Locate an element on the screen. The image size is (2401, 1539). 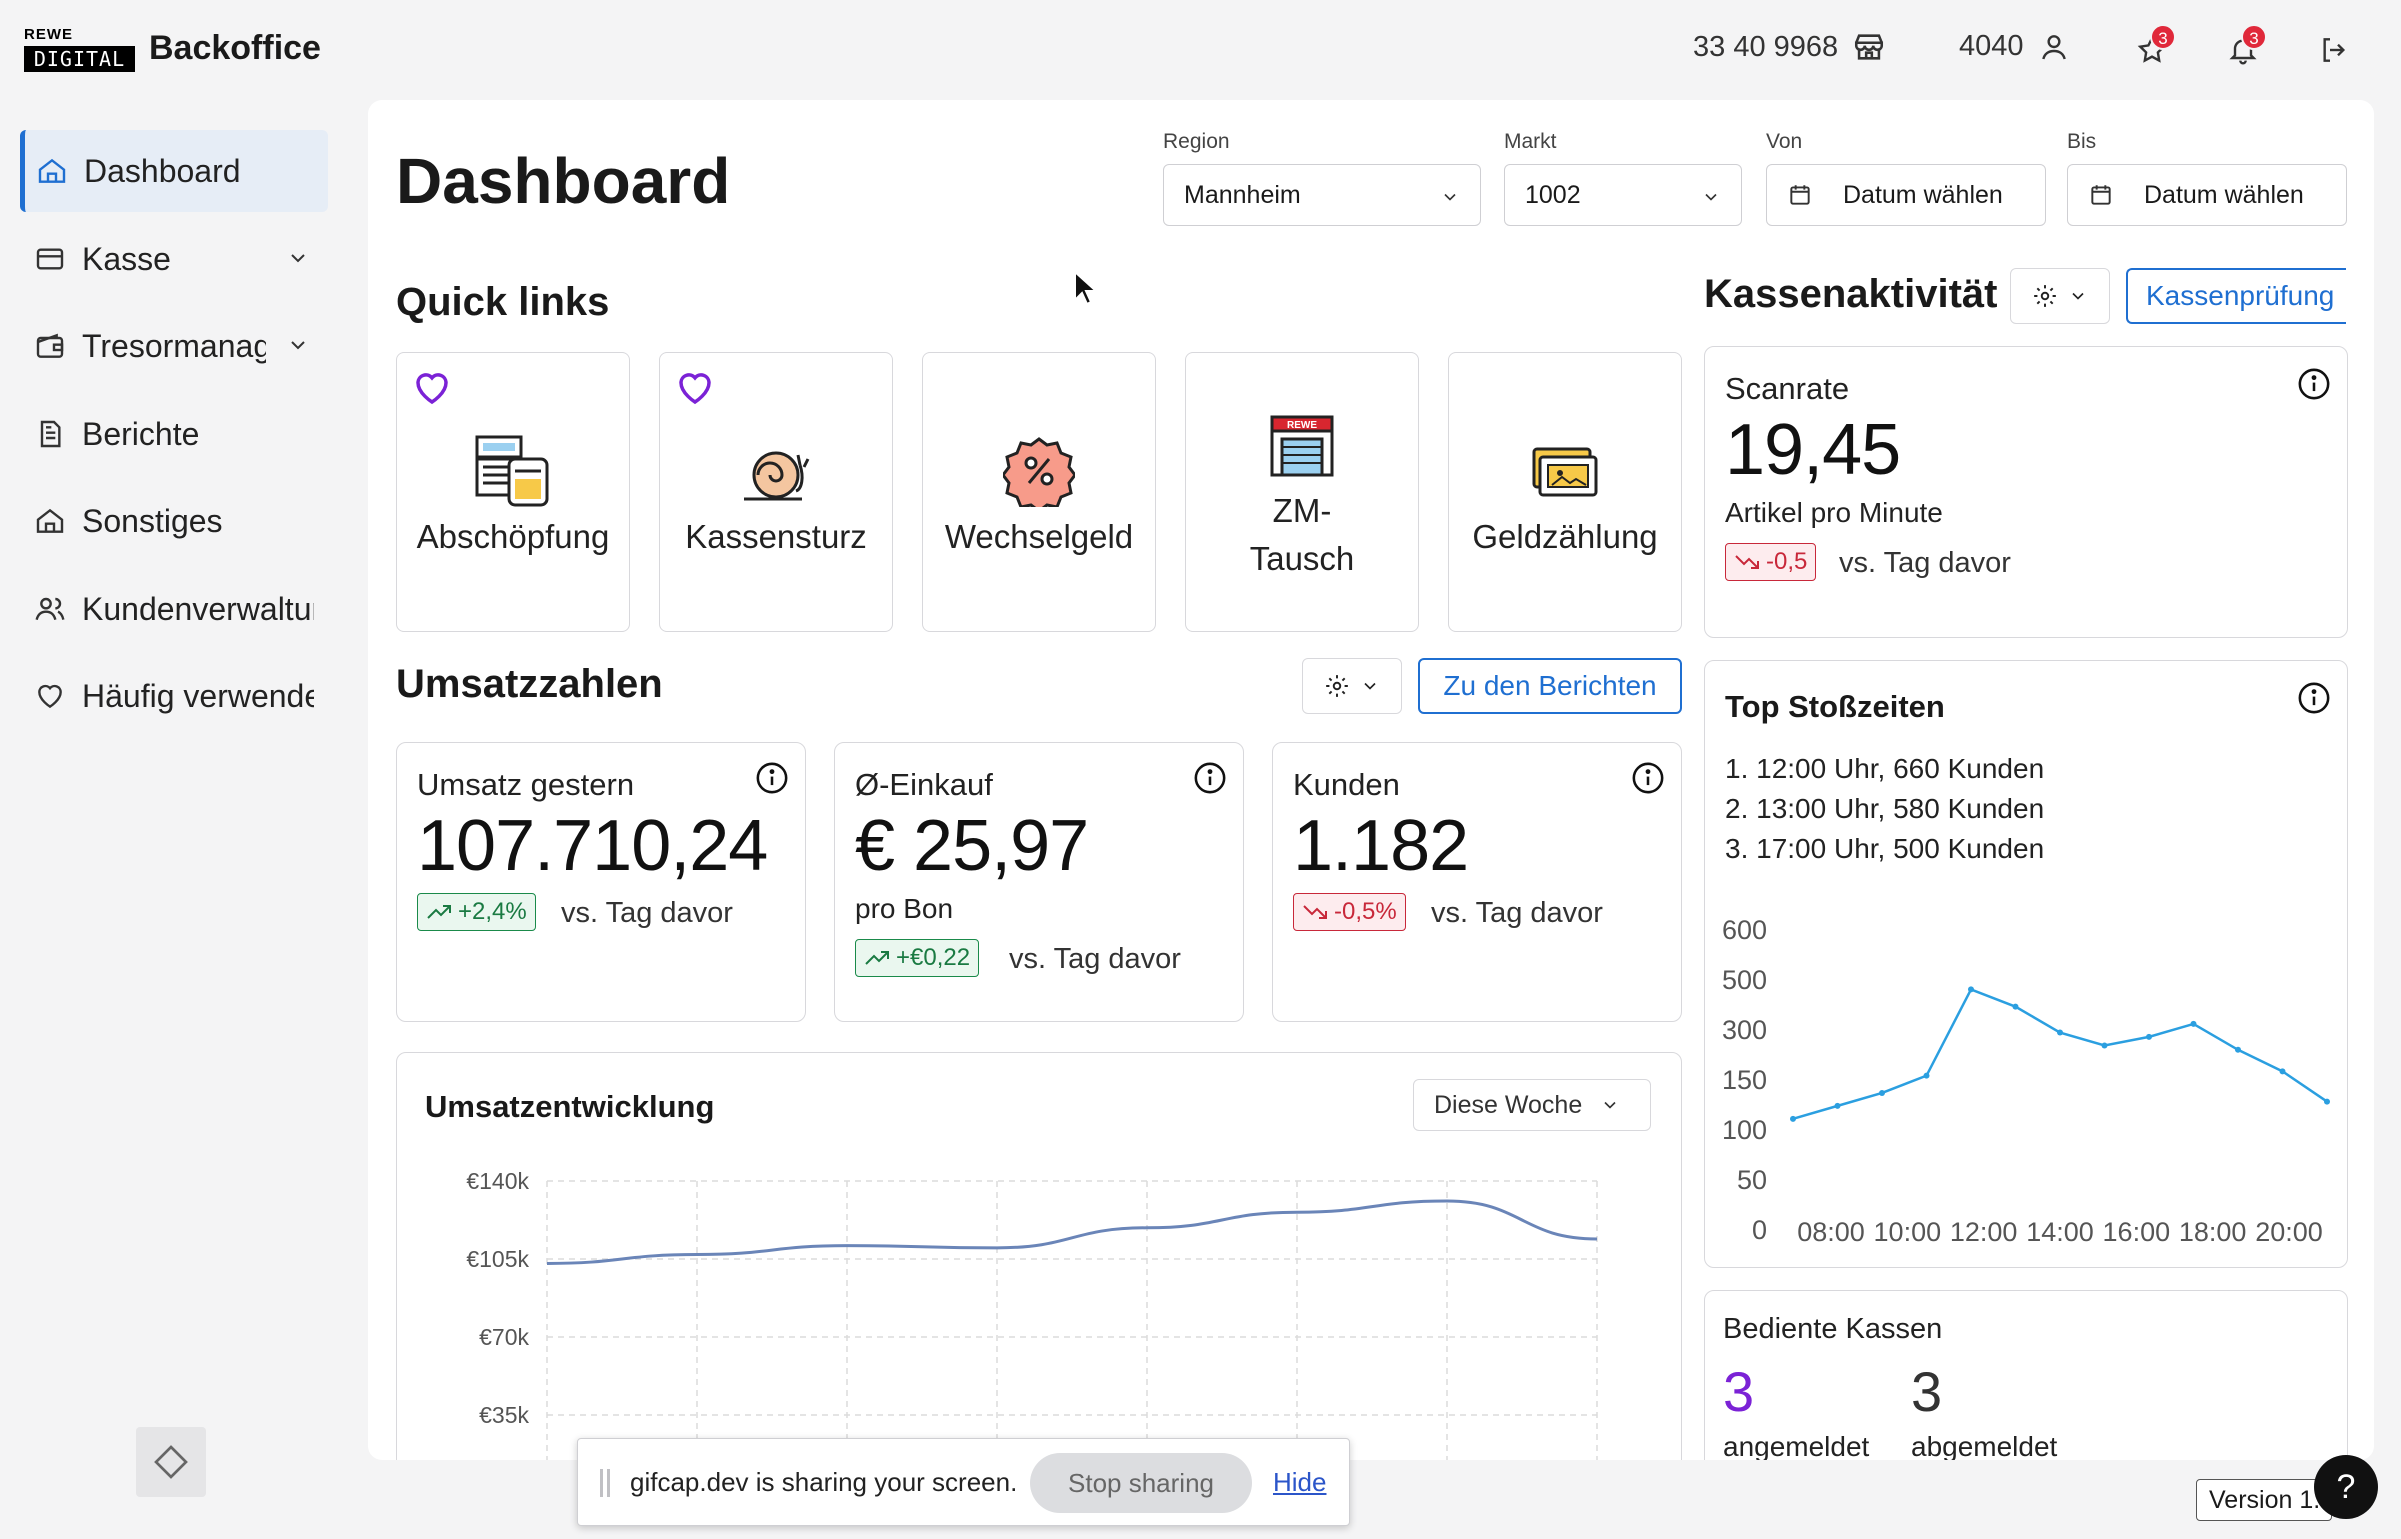
sidebar-item-tresormanagement: Tresormanagement is located at coordinates (174, 346).